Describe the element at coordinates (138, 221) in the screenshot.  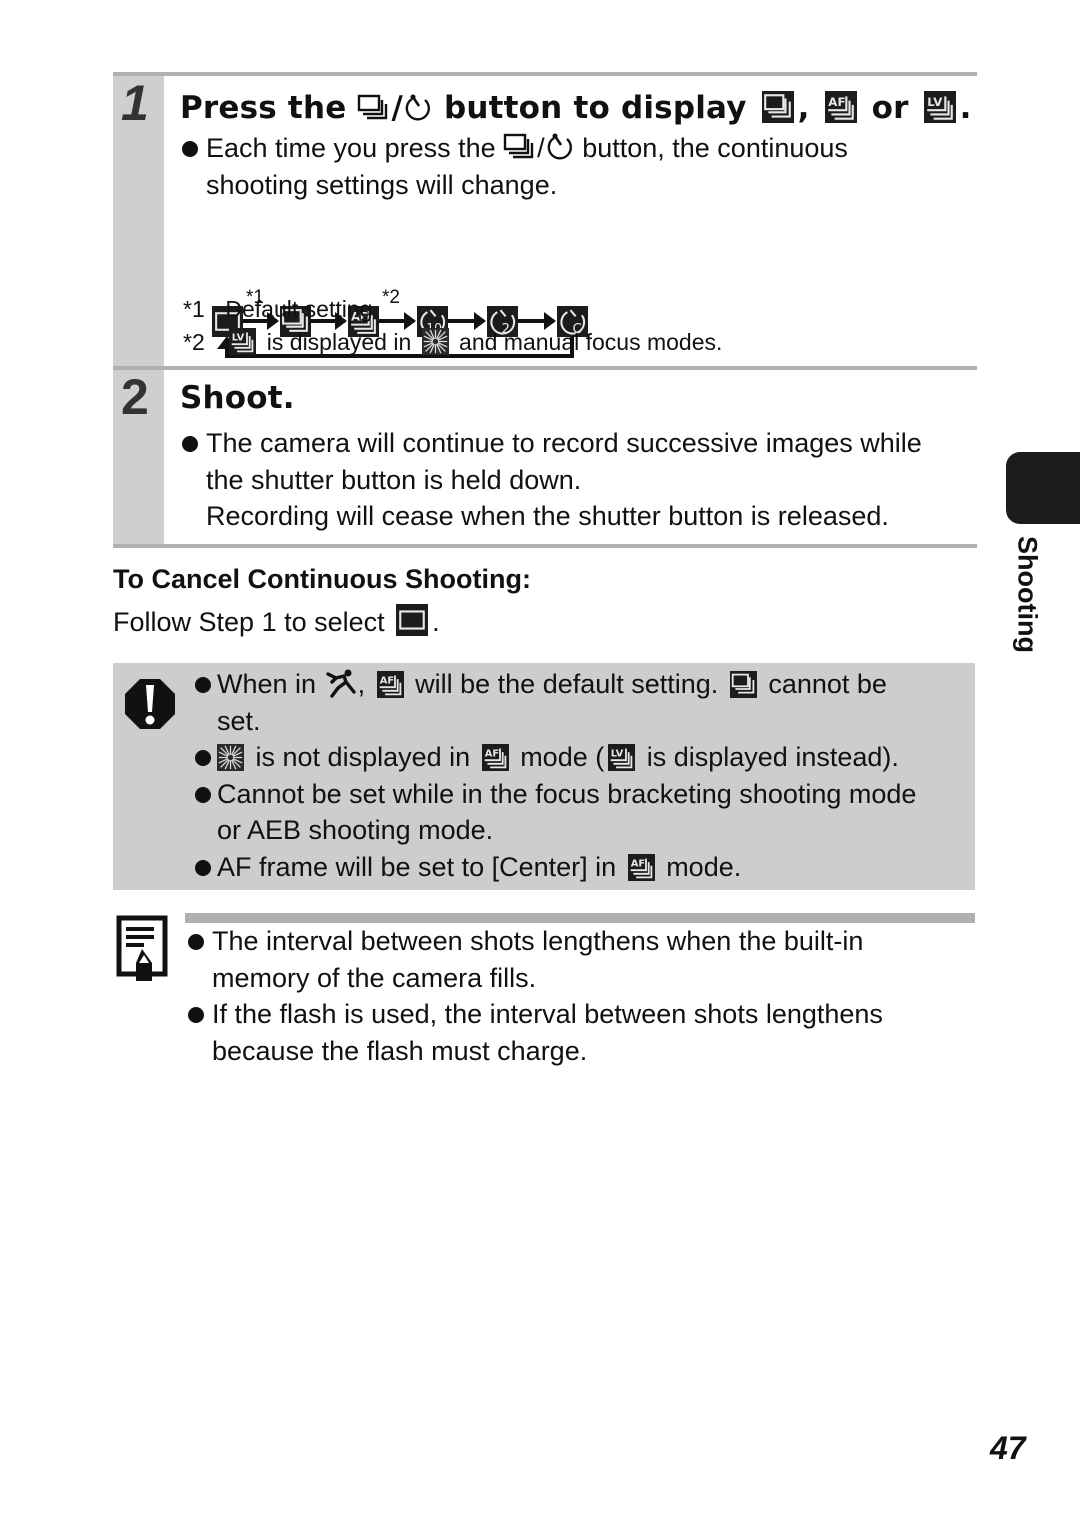
I see `step-number-panel: 1` at that location.